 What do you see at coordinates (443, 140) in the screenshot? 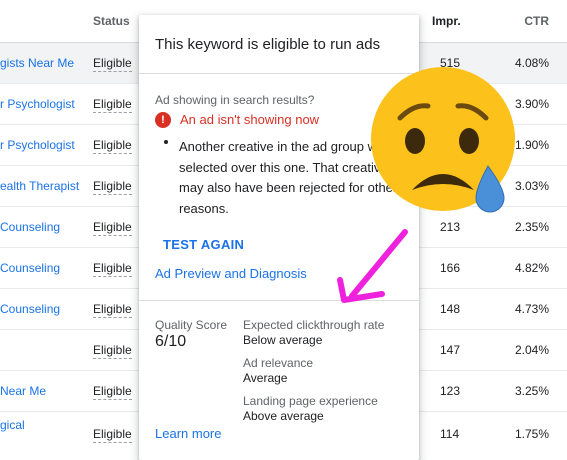
I see `sad-but-relieved-face-emoji` at bounding box center [443, 140].